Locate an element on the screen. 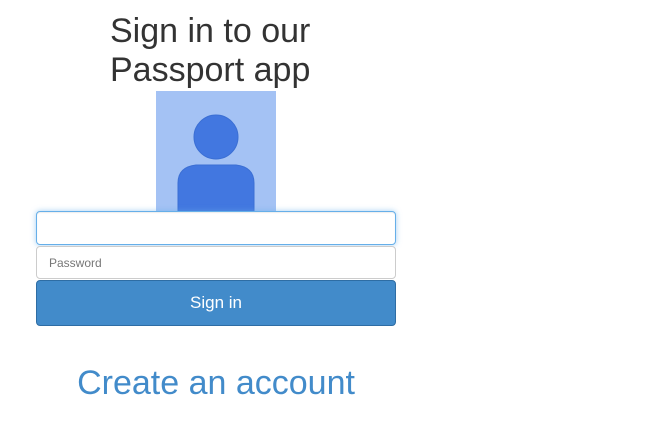  email-field is located at coordinates (216, 228).